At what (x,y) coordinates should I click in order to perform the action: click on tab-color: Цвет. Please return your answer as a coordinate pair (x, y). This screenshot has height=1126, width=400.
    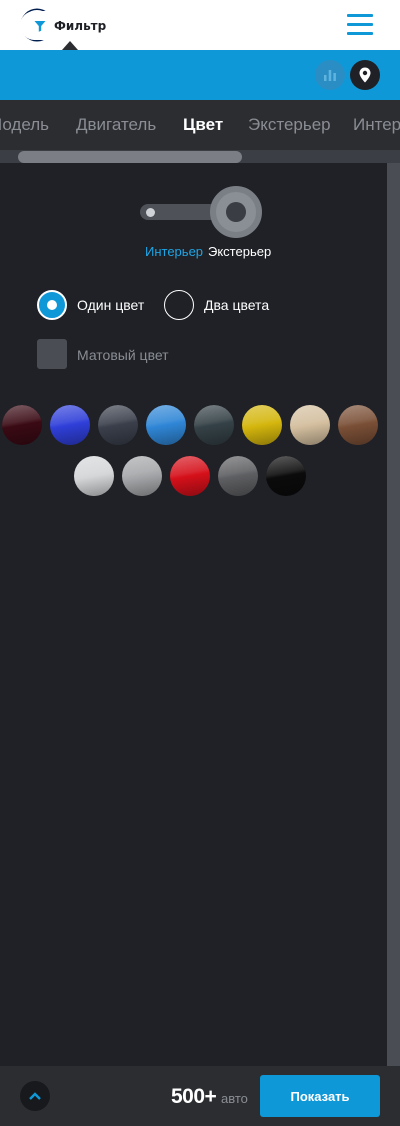
    Looking at the image, I should click on (203, 125).